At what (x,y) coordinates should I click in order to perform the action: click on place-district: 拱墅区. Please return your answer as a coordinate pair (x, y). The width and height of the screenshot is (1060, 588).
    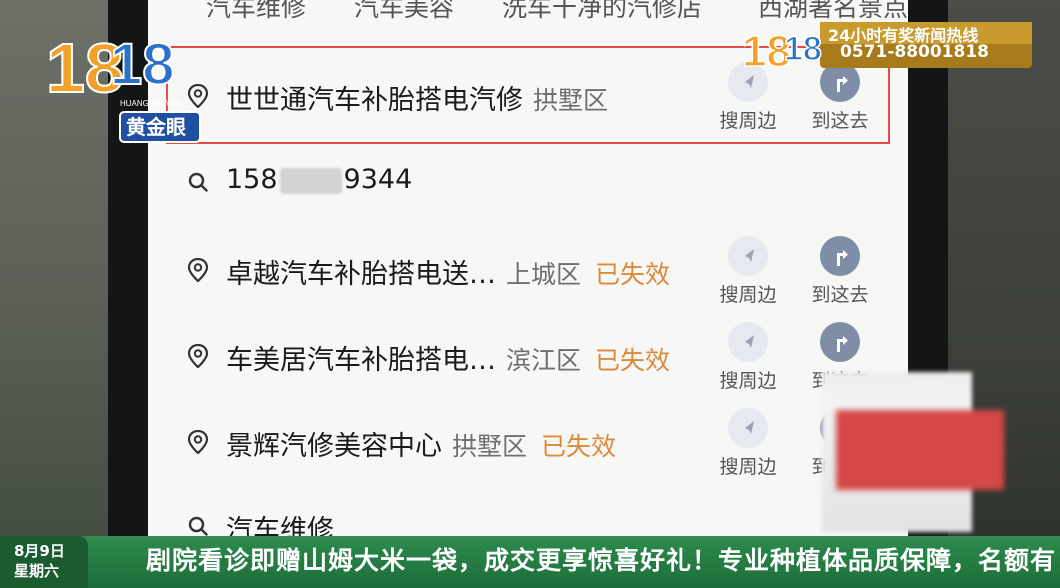
    Looking at the image, I should click on (490, 446).